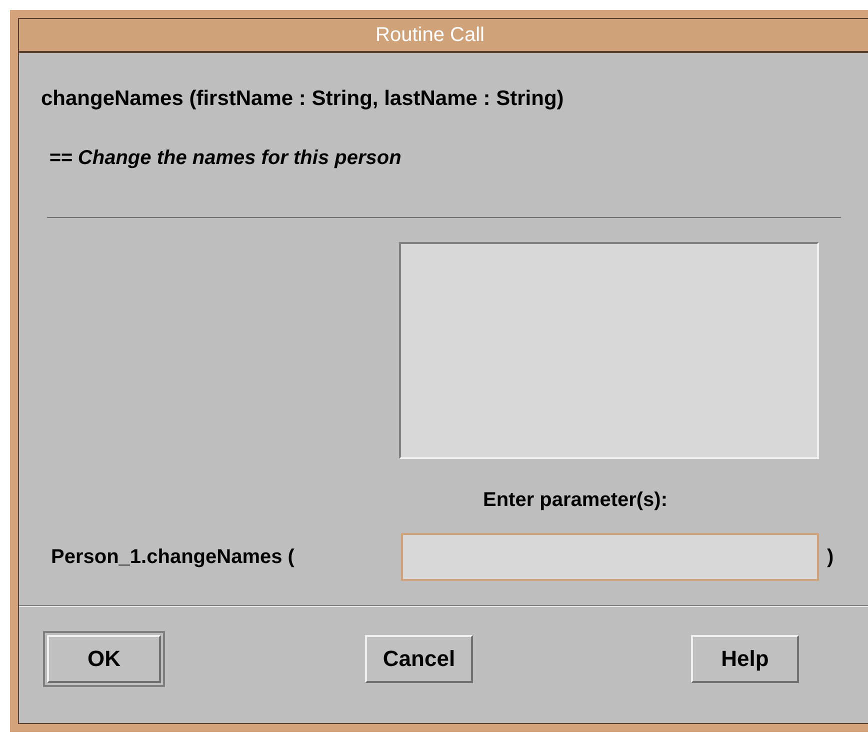 This screenshot has height=734, width=868. Describe the element at coordinates (745, 658) in the screenshot. I see `dialog-button: Help` at that location.